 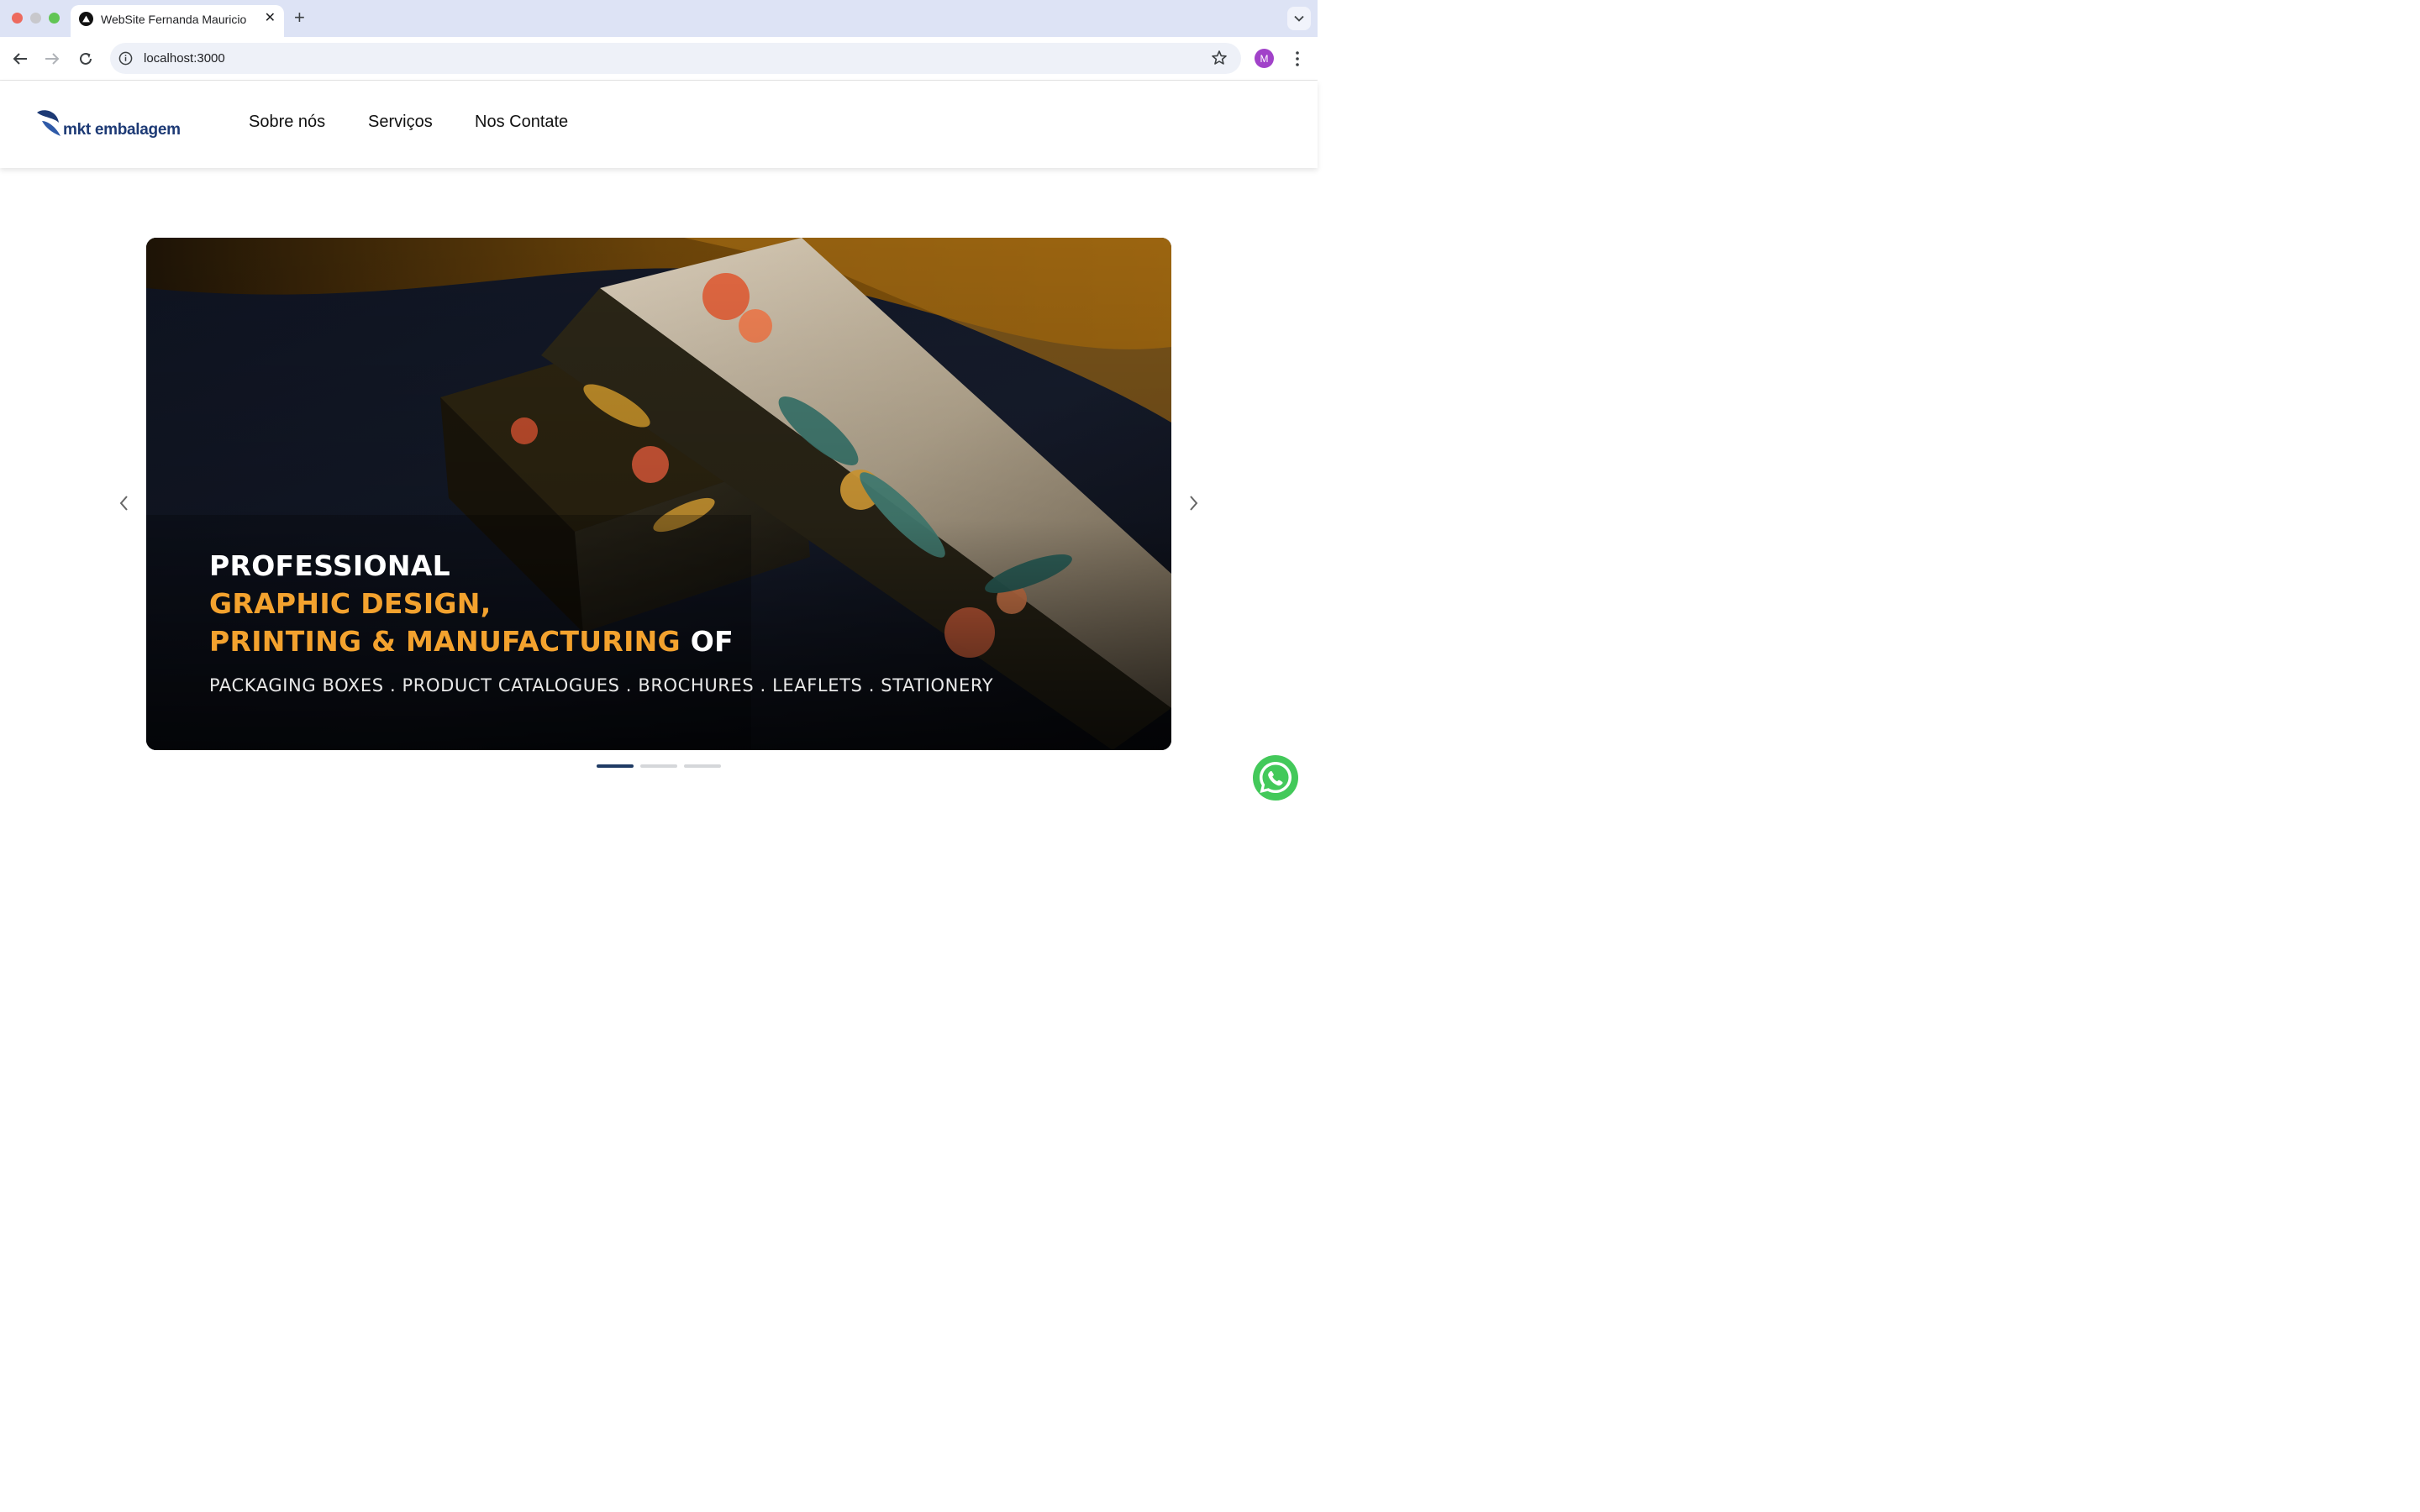 What do you see at coordinates (122, 130) in the screenshot?
I see `logo-wordmark: mkt embalagem` at bounding box center [122, 130].